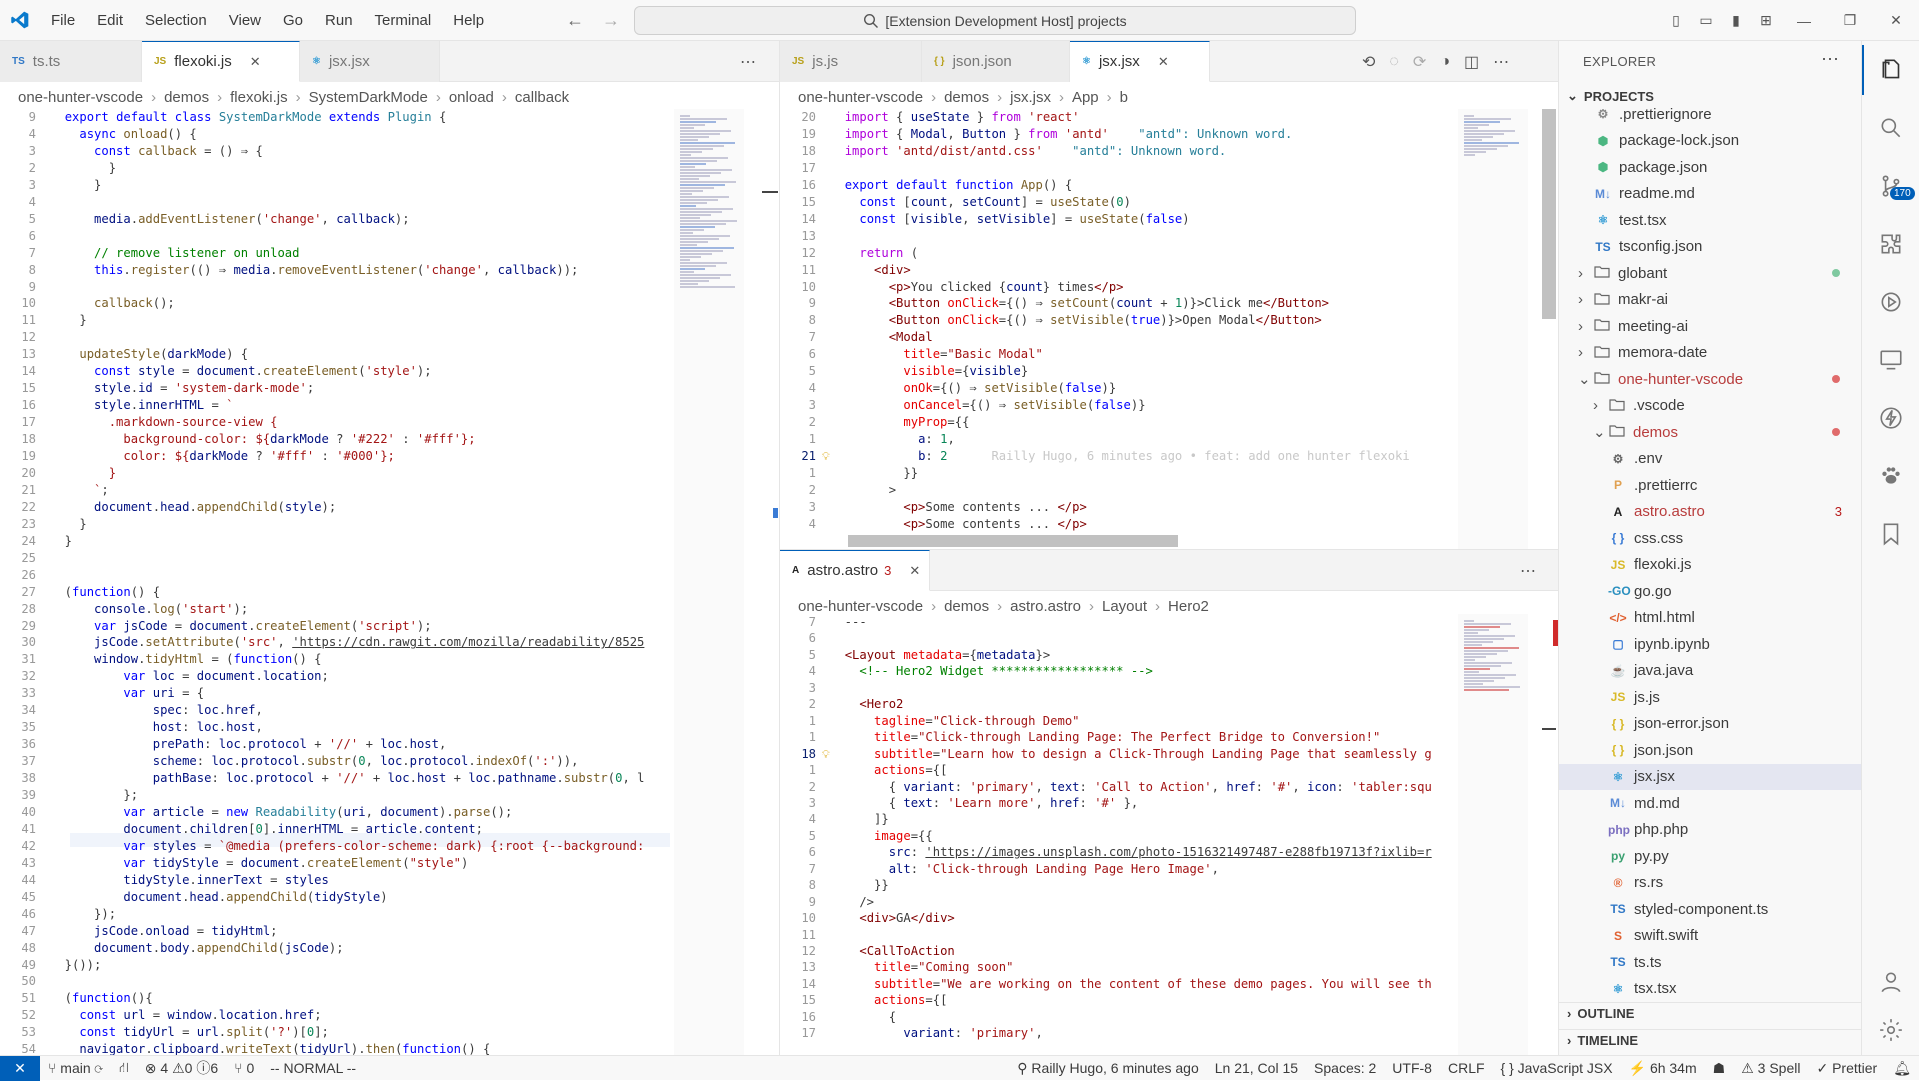 This screenshot has height=1081, width=1919. Describe the element at coordinates (1188, 606) in the screenshot. I see `breadcrumb-item: Hero2` at that location.